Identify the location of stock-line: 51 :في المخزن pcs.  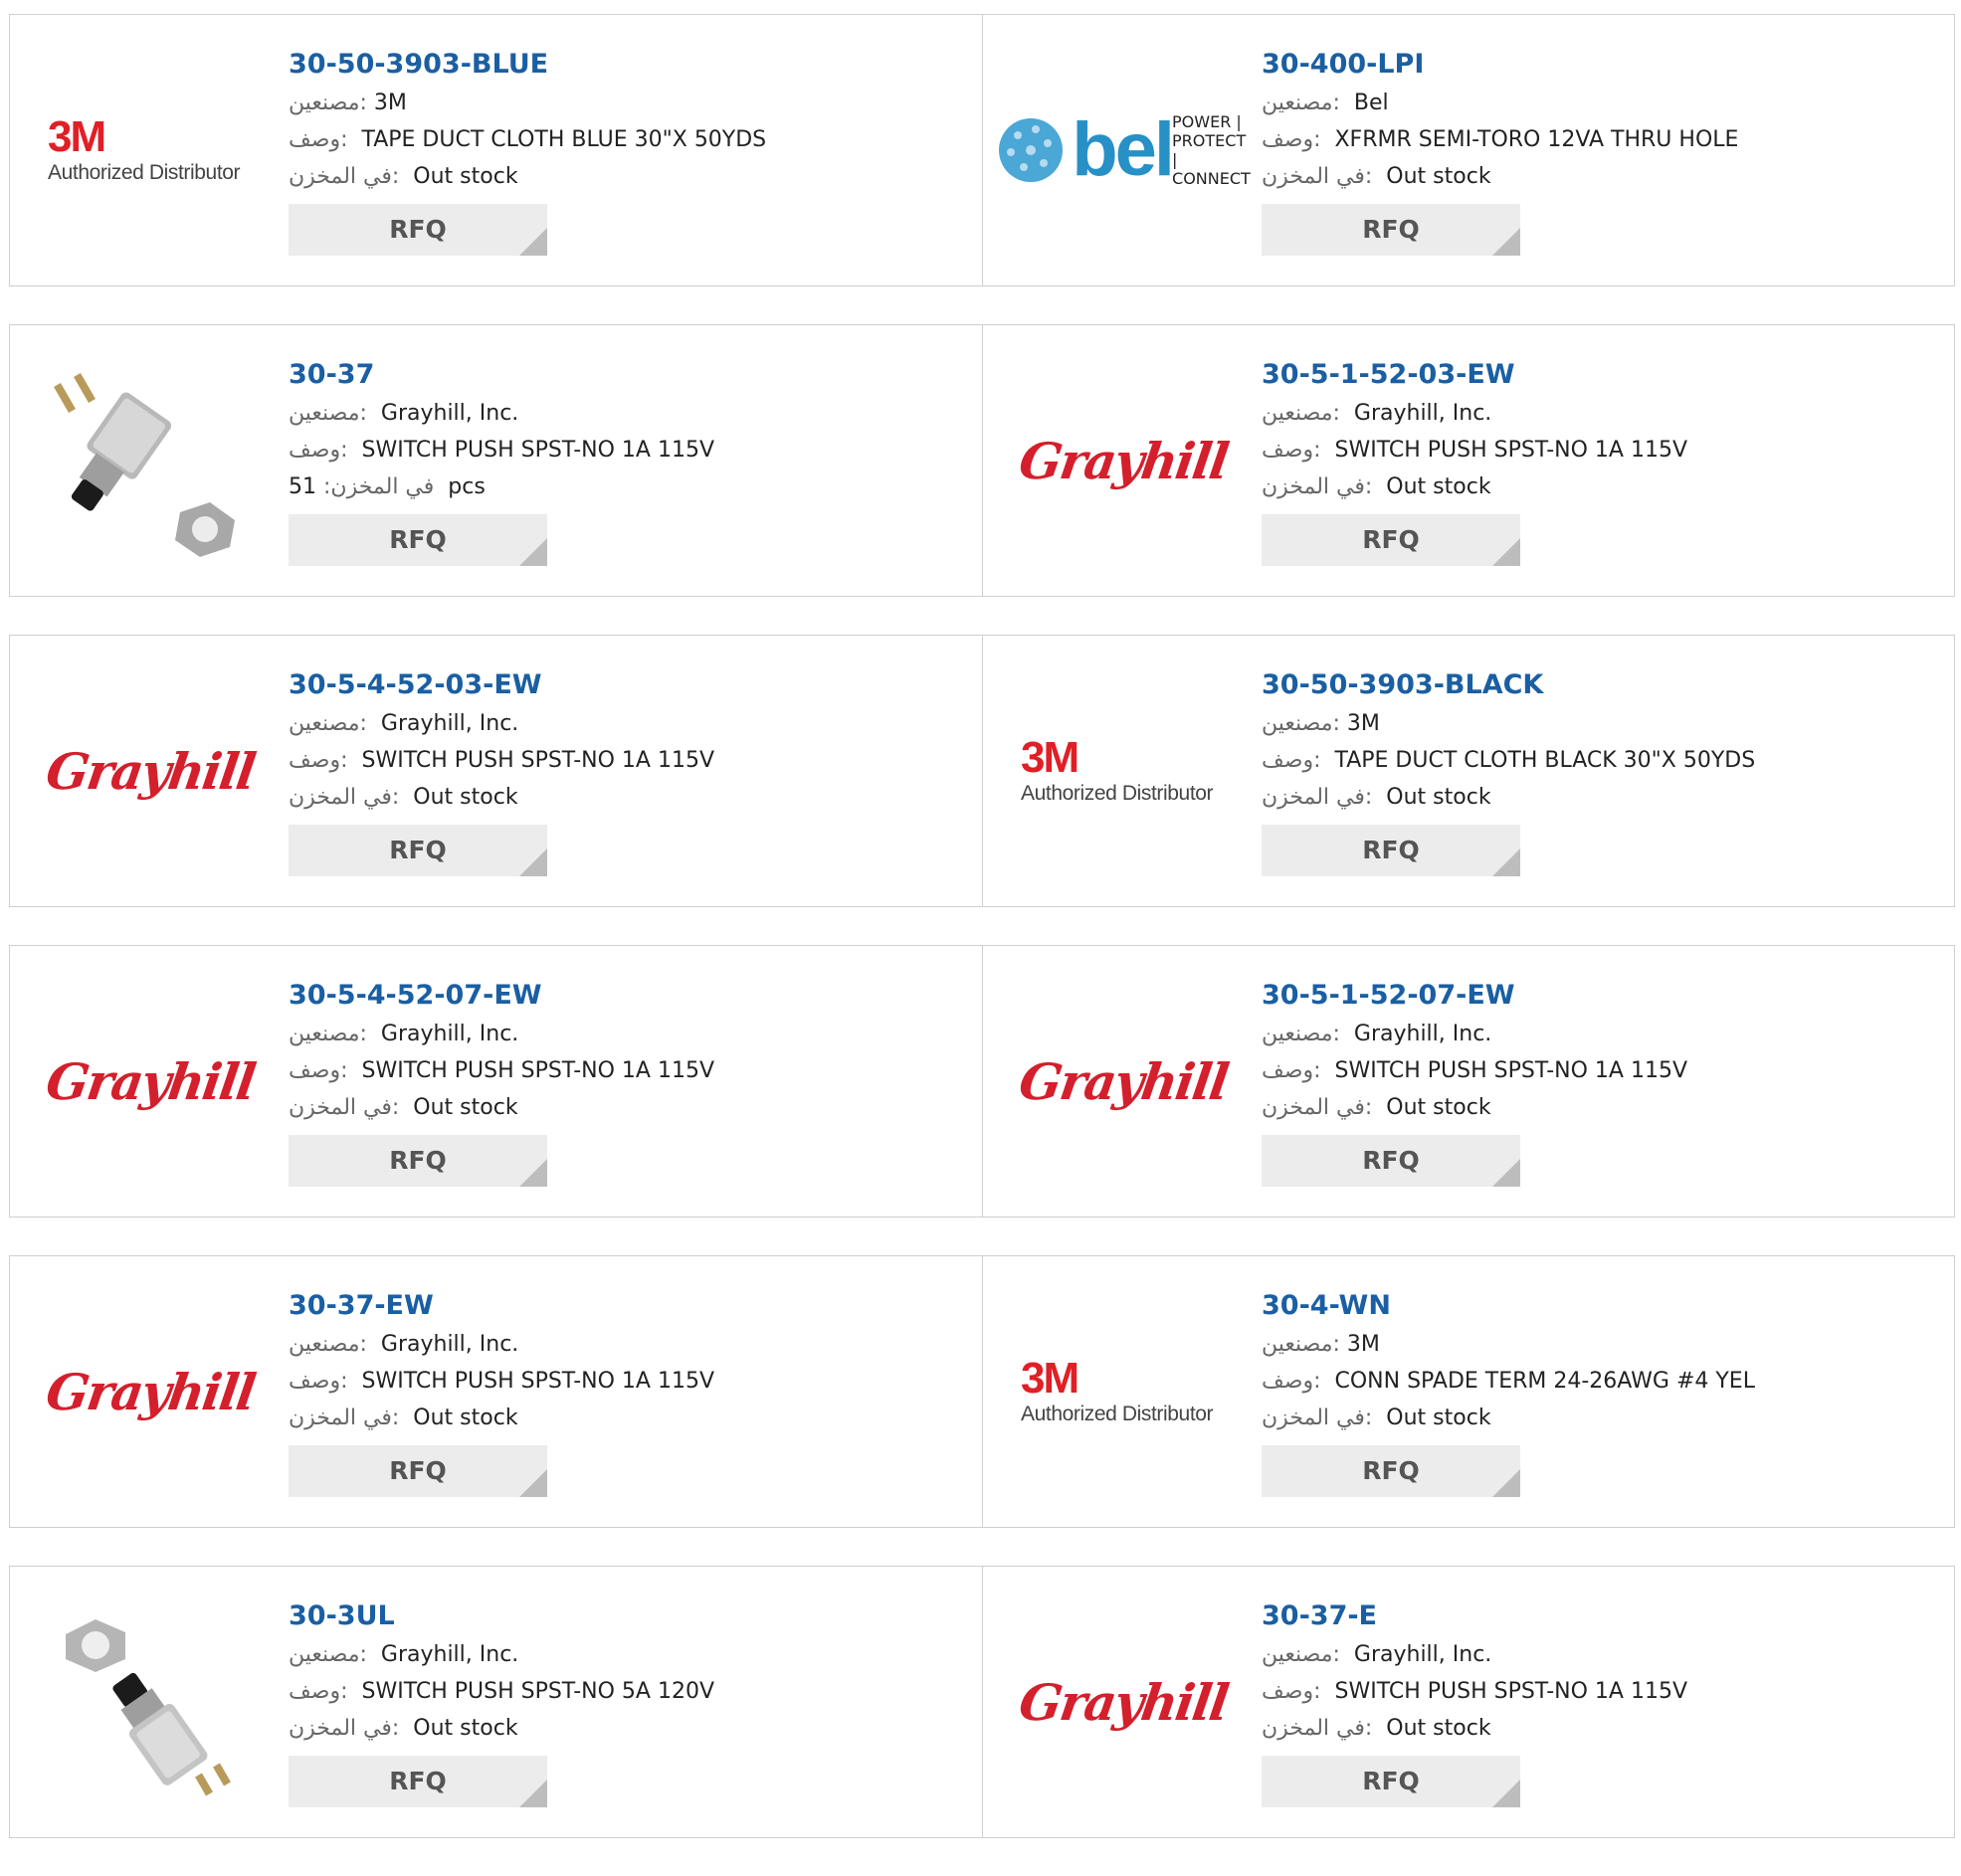
(387, 486).